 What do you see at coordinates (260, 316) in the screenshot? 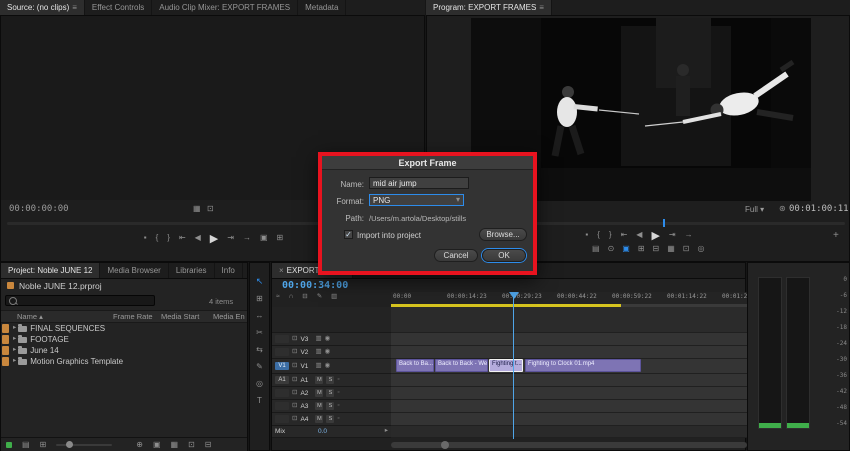
I see `ripple-edit-tool-icon: ↔` at bounding box center [260, 316].